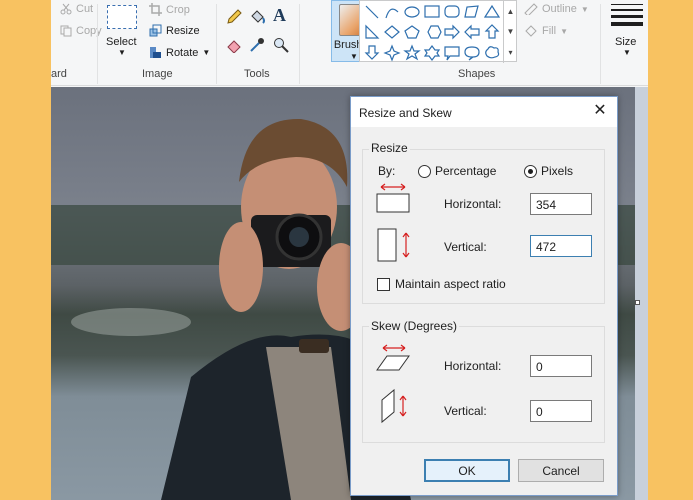  I want to click on skew-vertical-input: 0, so click(561, 411).